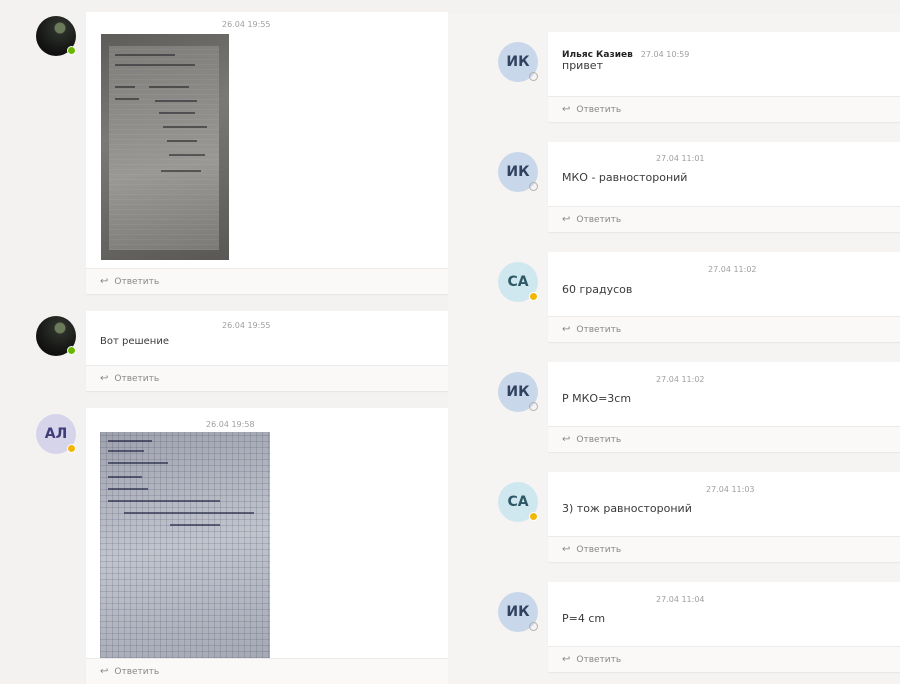  I want to click on message-timestamp: 27.04 11:04, so click(680, 599).